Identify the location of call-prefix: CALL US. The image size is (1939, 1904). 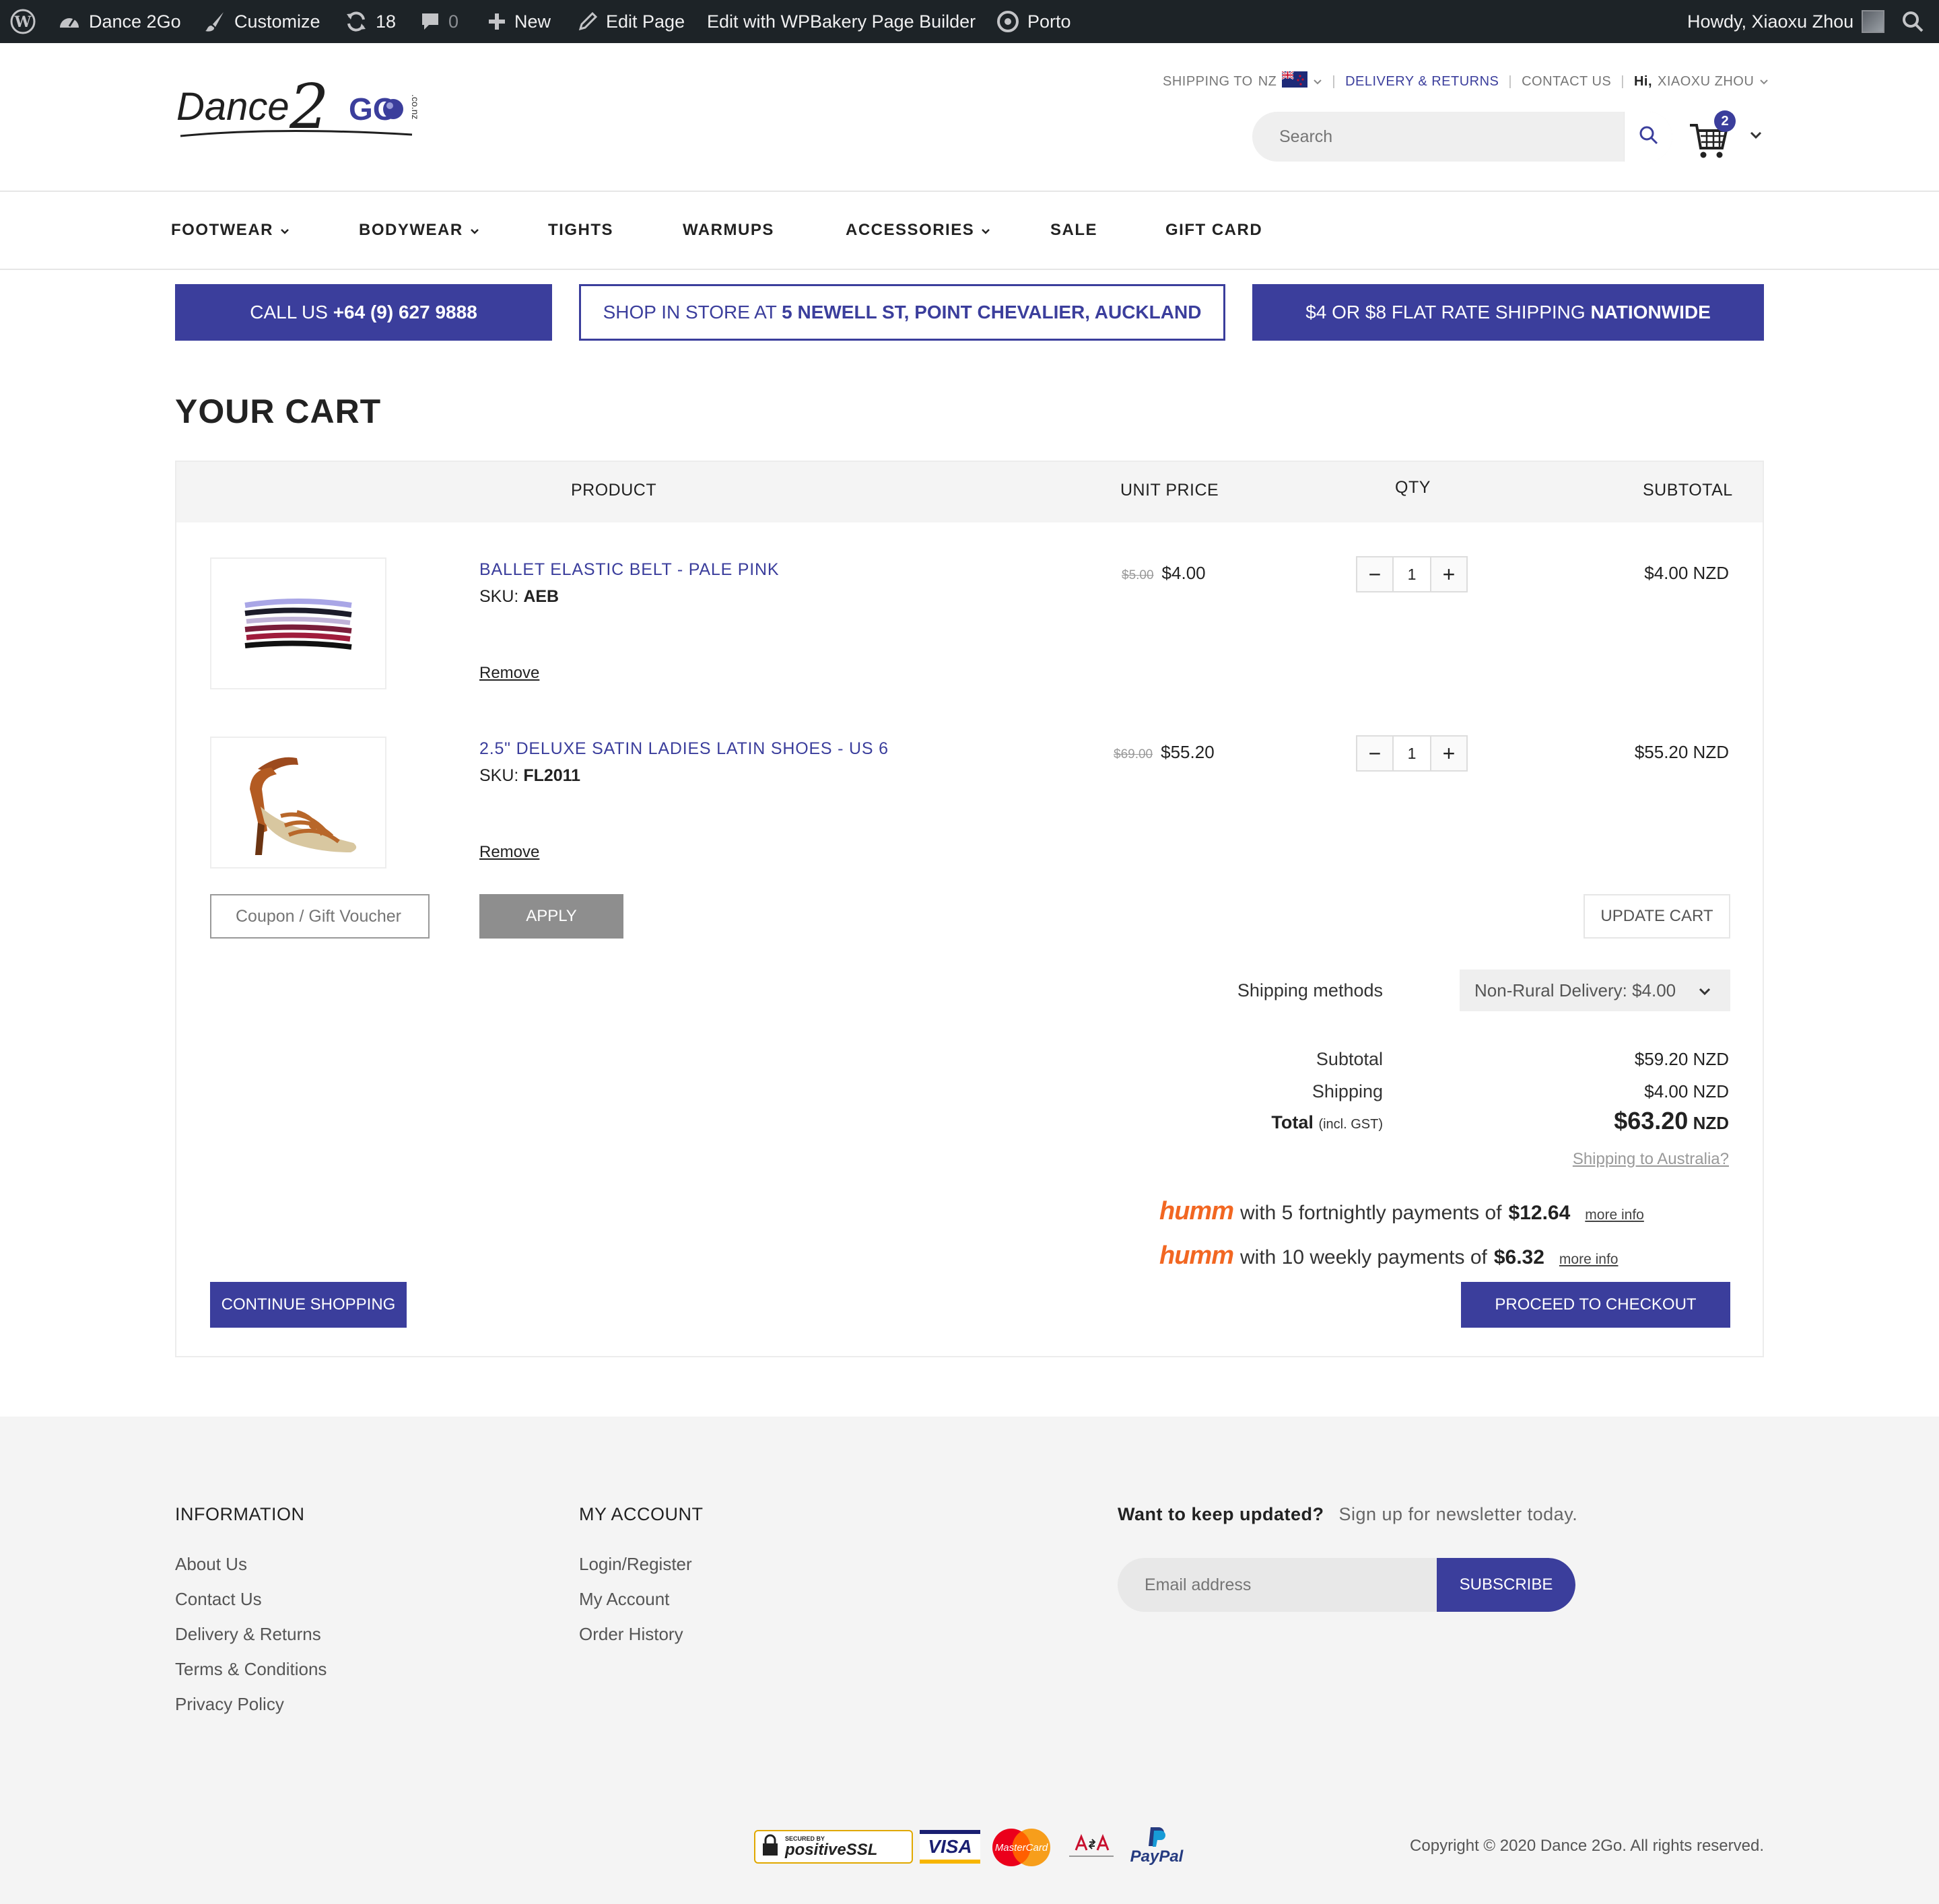
(291, 312).